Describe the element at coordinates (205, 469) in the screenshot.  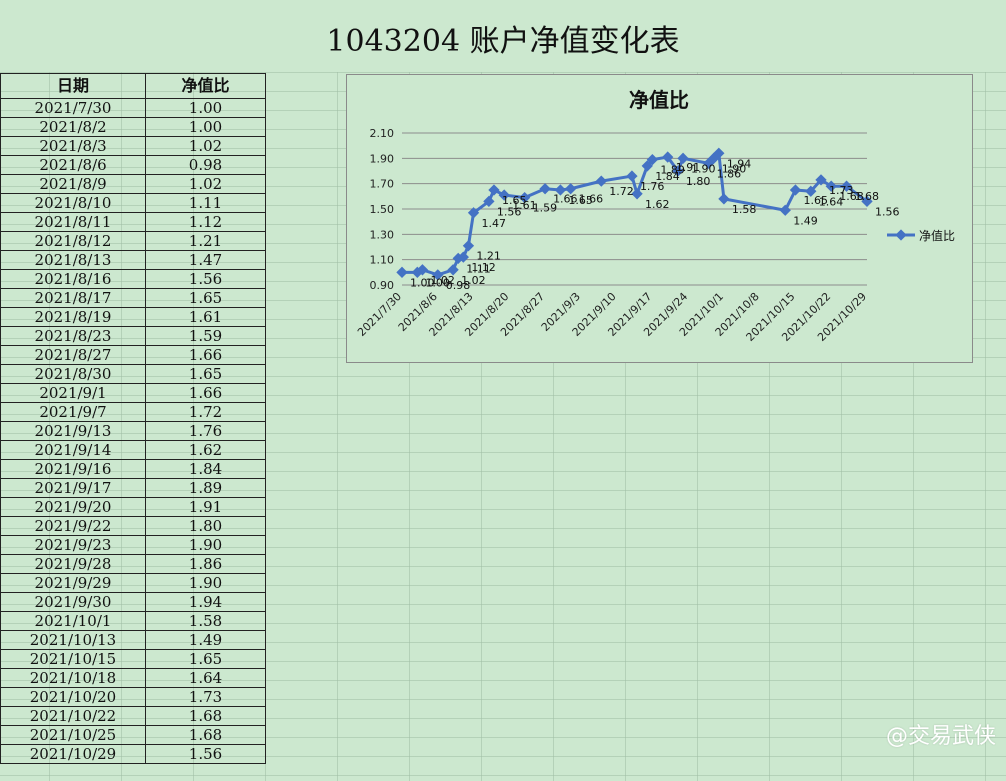
I see `cell-nav-ratio: 1.84` at that location.